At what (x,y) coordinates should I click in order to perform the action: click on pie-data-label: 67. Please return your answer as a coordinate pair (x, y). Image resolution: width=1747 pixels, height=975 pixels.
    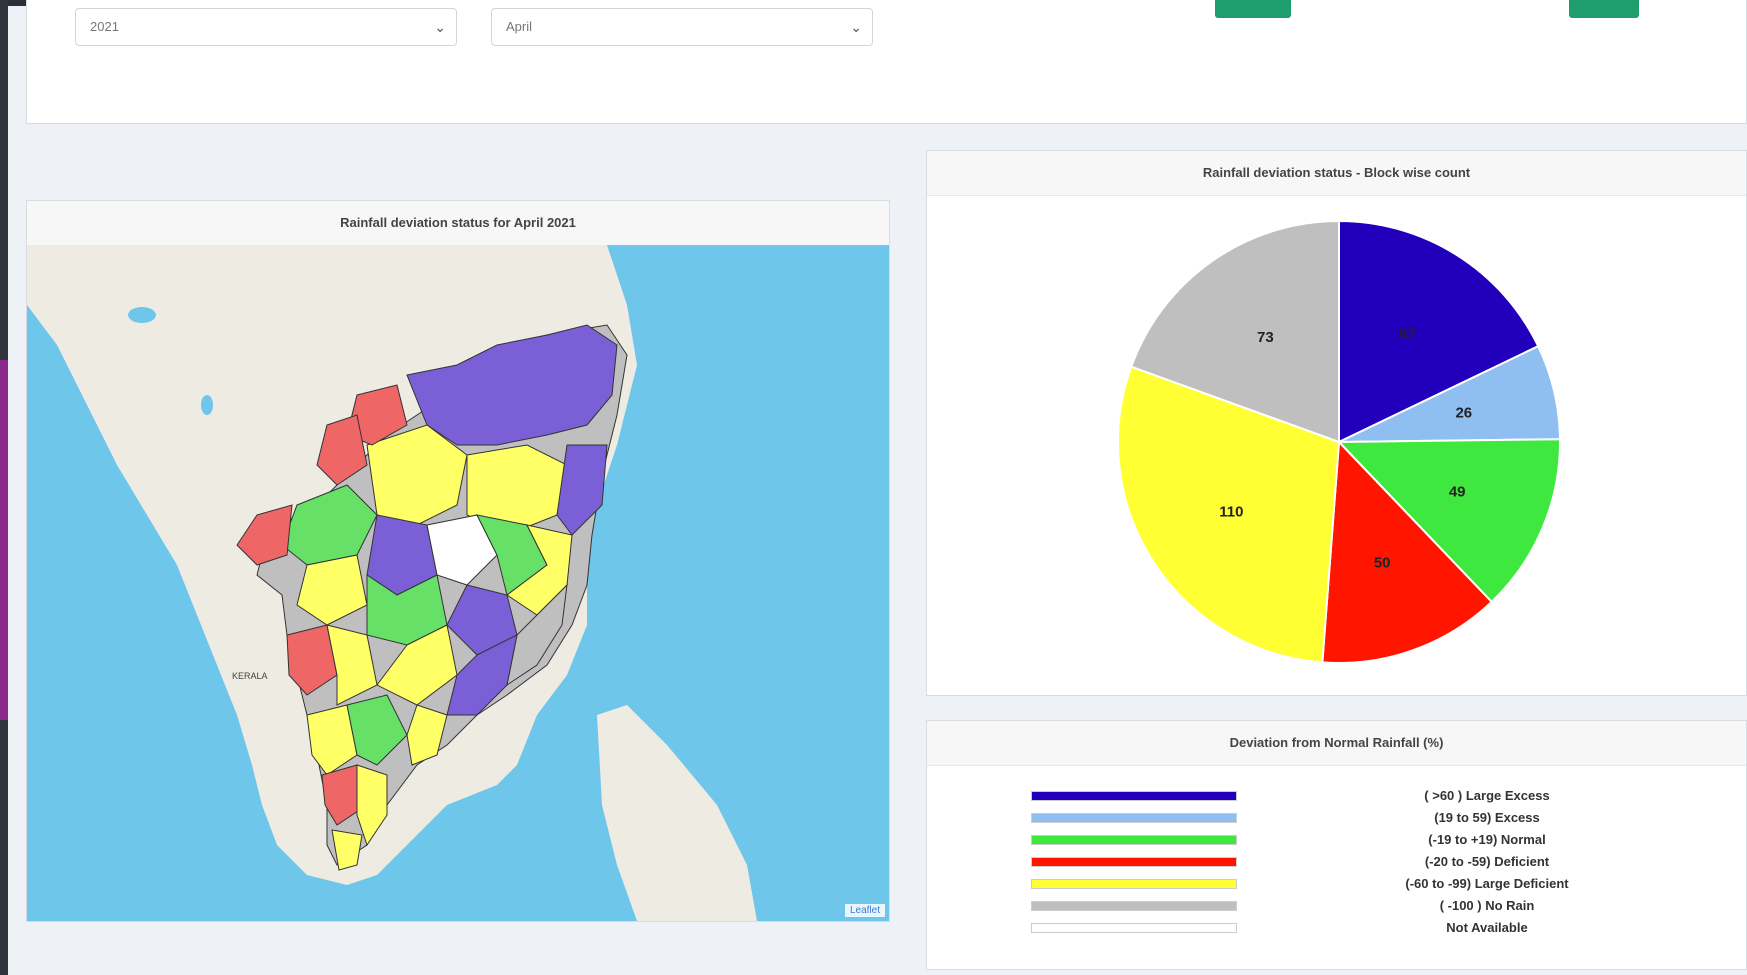
    Looking at the image, I should click on (1407, 333).